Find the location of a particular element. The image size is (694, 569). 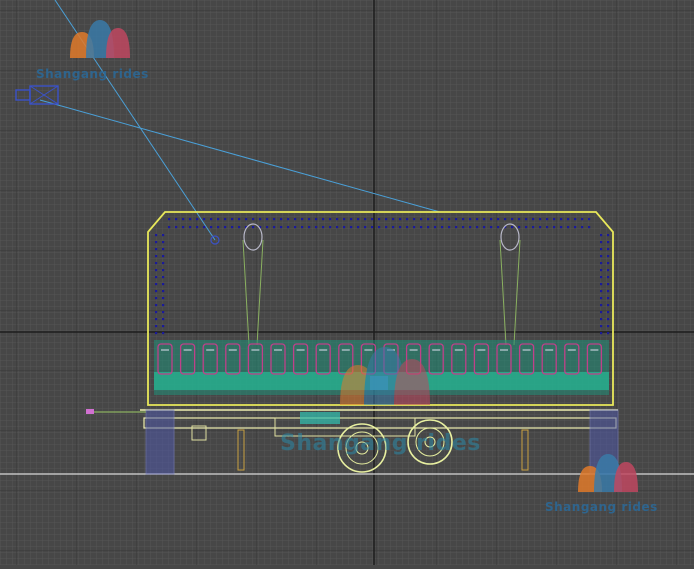

watermark-text: Shangang rides is located at coordinates (380, 443).